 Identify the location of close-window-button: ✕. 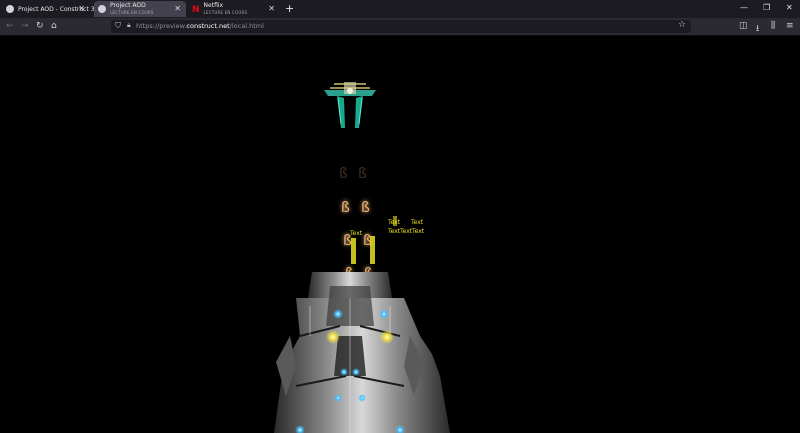
(789, 7).